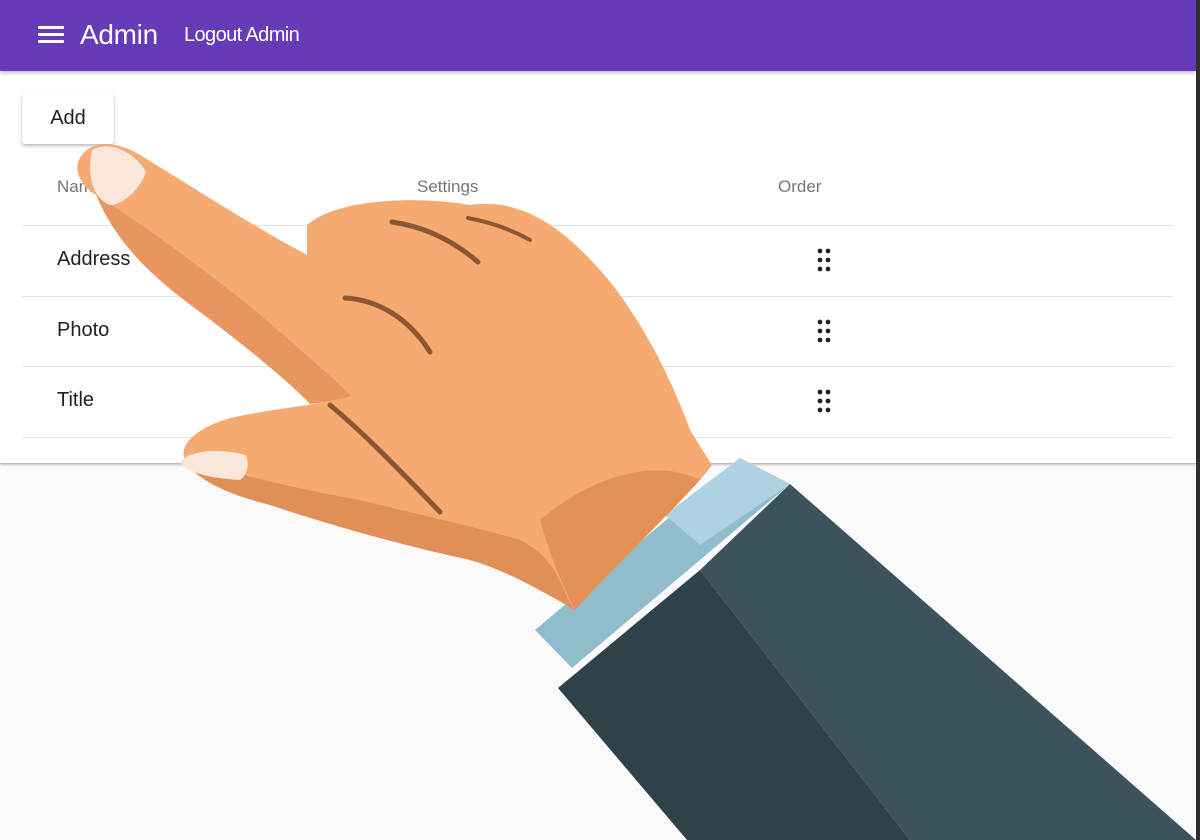 The image size is (1200, 840). I want to click on app-bar: Admin Logout Admin, so click(598, 35).